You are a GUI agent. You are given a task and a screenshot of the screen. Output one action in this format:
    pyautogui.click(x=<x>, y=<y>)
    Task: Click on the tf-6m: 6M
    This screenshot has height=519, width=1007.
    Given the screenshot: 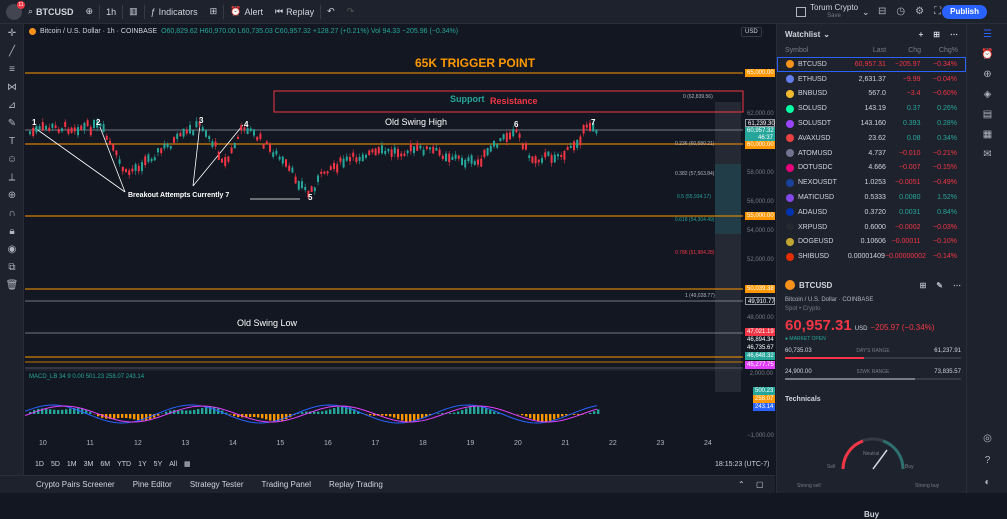 What is the action you would take?
    pyautogui.click(x=105, y=464)
    